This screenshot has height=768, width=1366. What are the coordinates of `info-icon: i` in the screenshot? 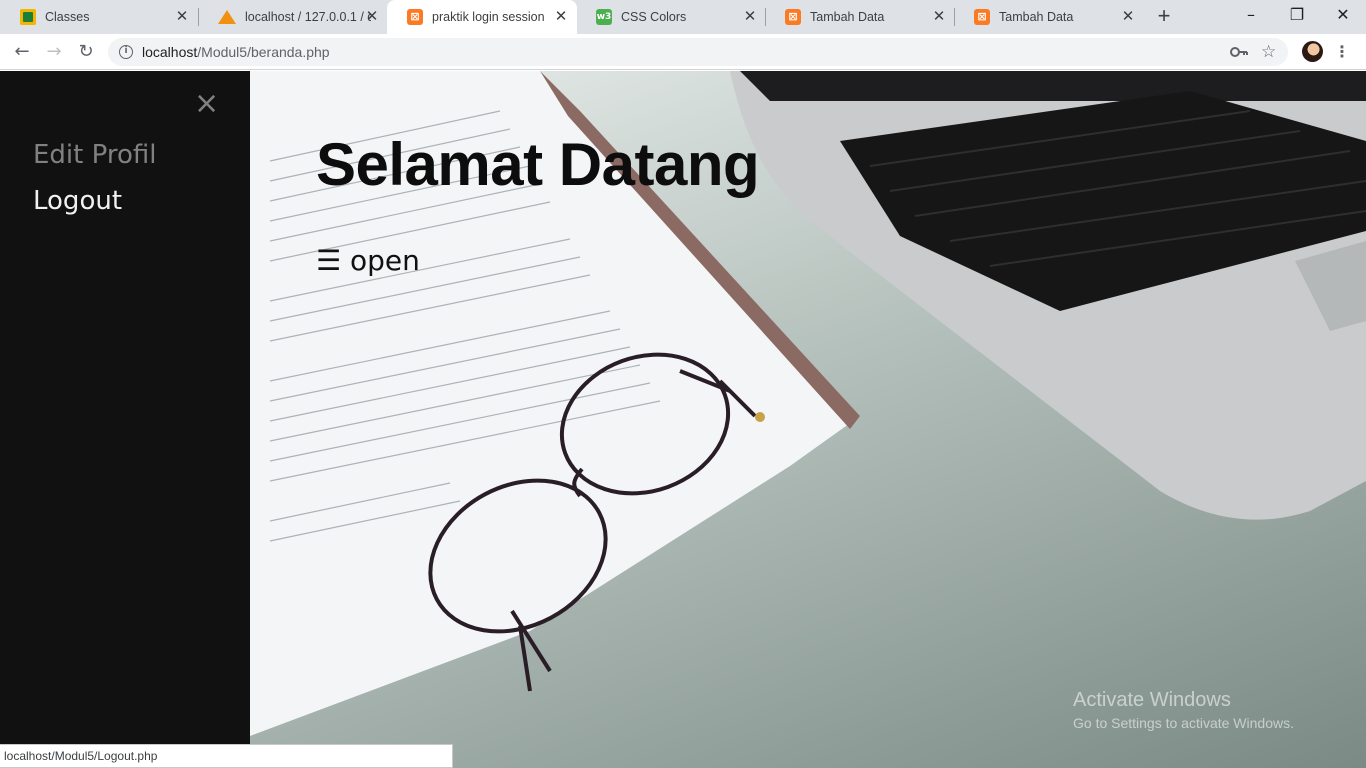 It's located at (126, 52).